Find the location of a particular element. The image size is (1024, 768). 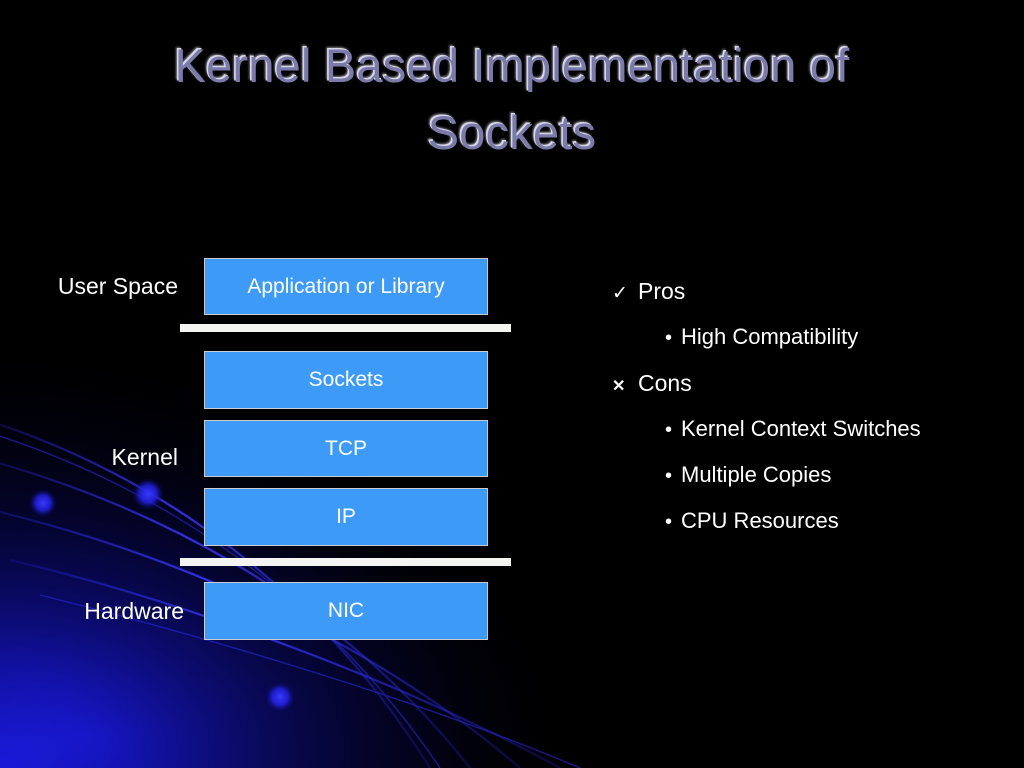

stack-box-application: Application or Library is located at coordinates (346, 286).